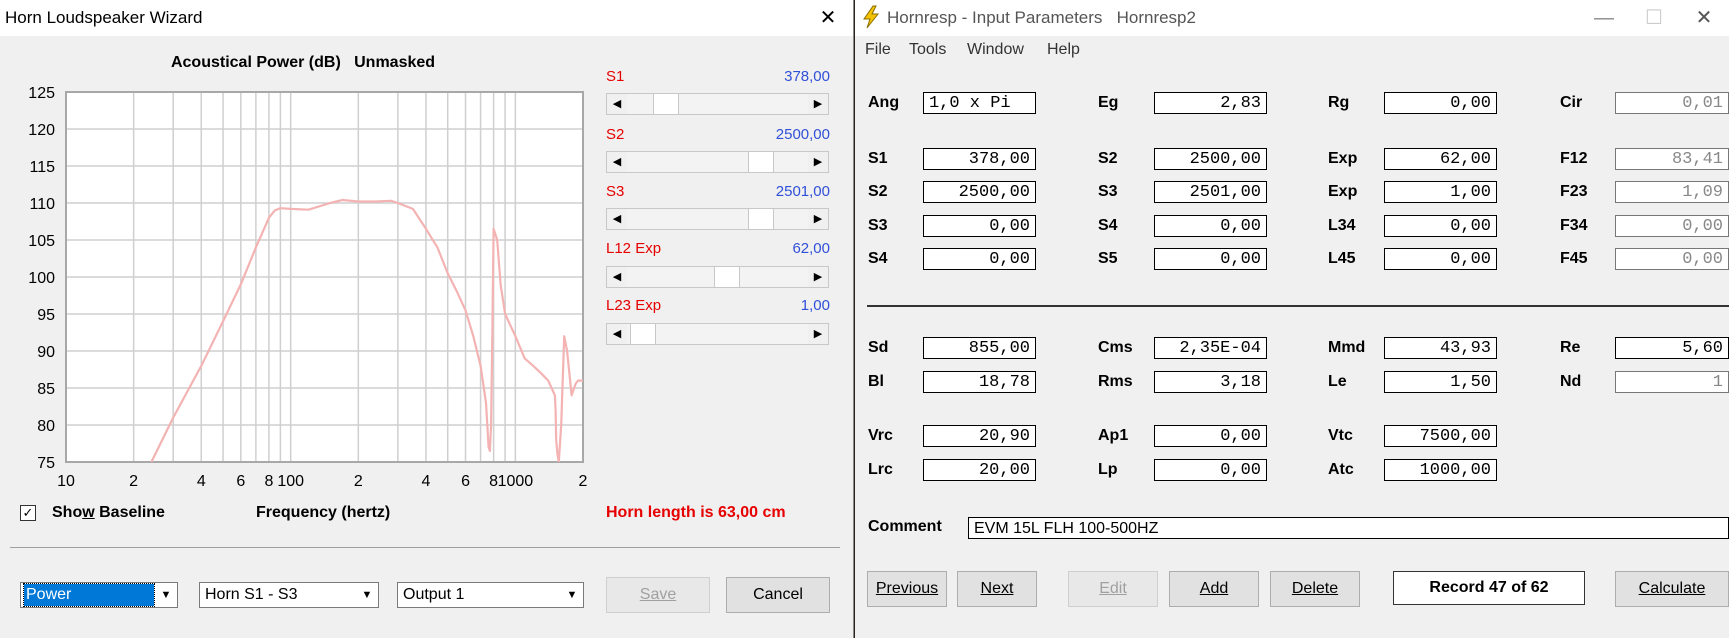  Describe the element at coordinates (1440, 436) in the screenshot. I see `param-field-vtc: 7500,00` at that location.